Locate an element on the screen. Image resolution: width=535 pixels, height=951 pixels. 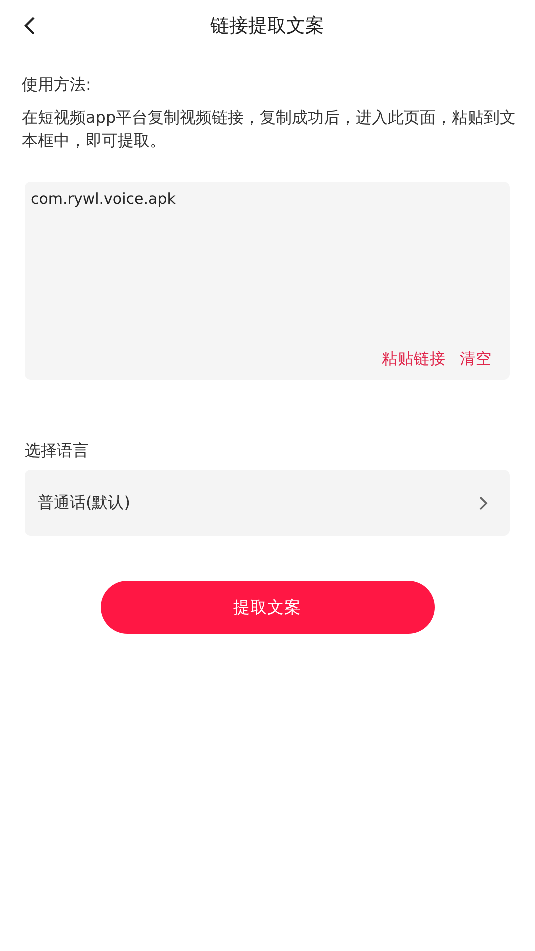
language-selector: 普通话(默认) is located at coordinates (267, 503).